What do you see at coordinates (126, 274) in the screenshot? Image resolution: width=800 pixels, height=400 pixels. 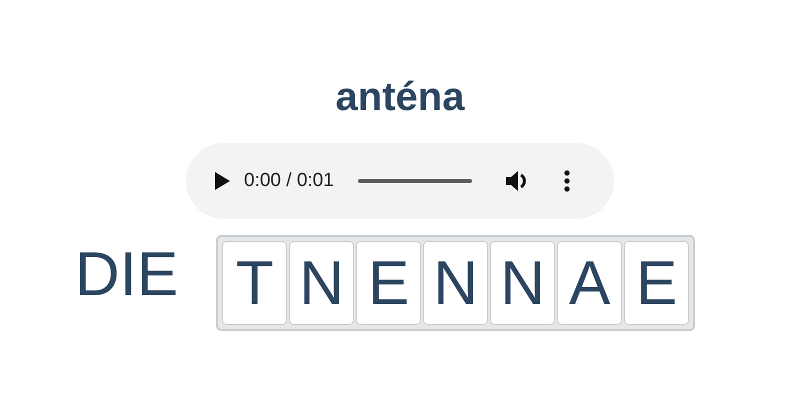 I see `article-text: DIE` at bounding box center [126, 274].